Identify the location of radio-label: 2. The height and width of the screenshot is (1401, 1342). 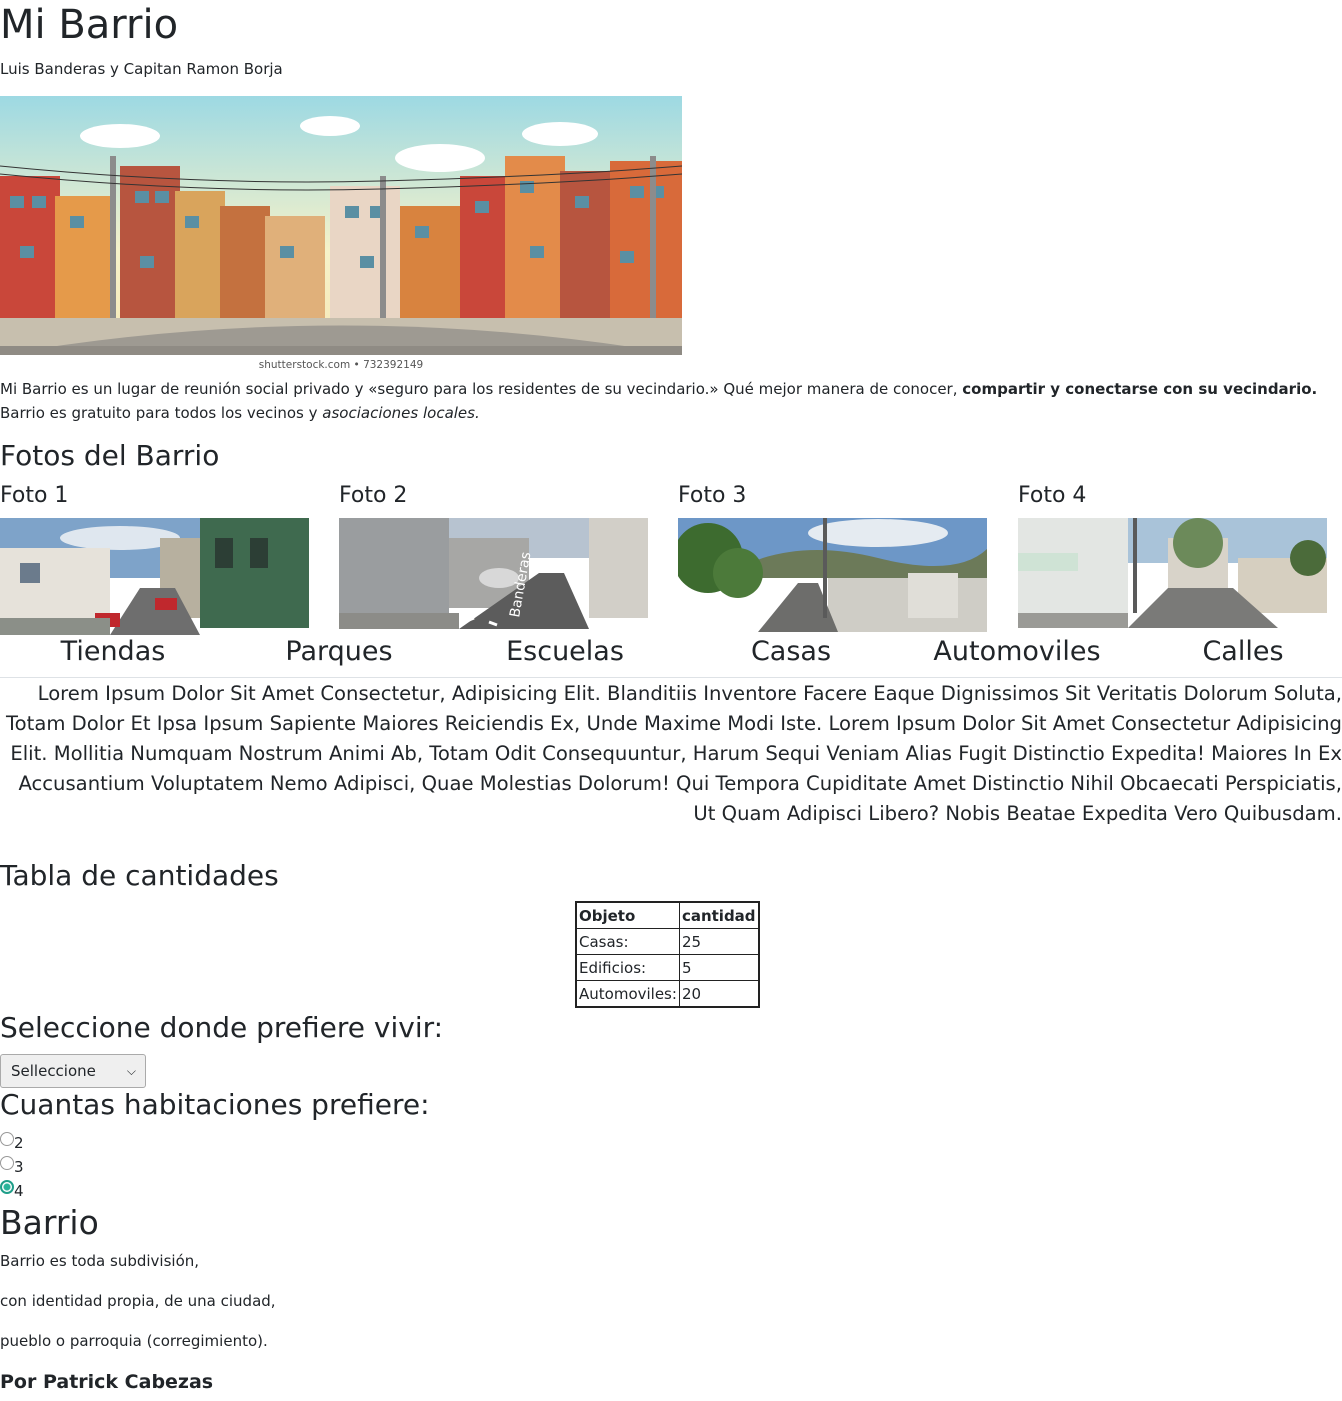
(19, 1143).